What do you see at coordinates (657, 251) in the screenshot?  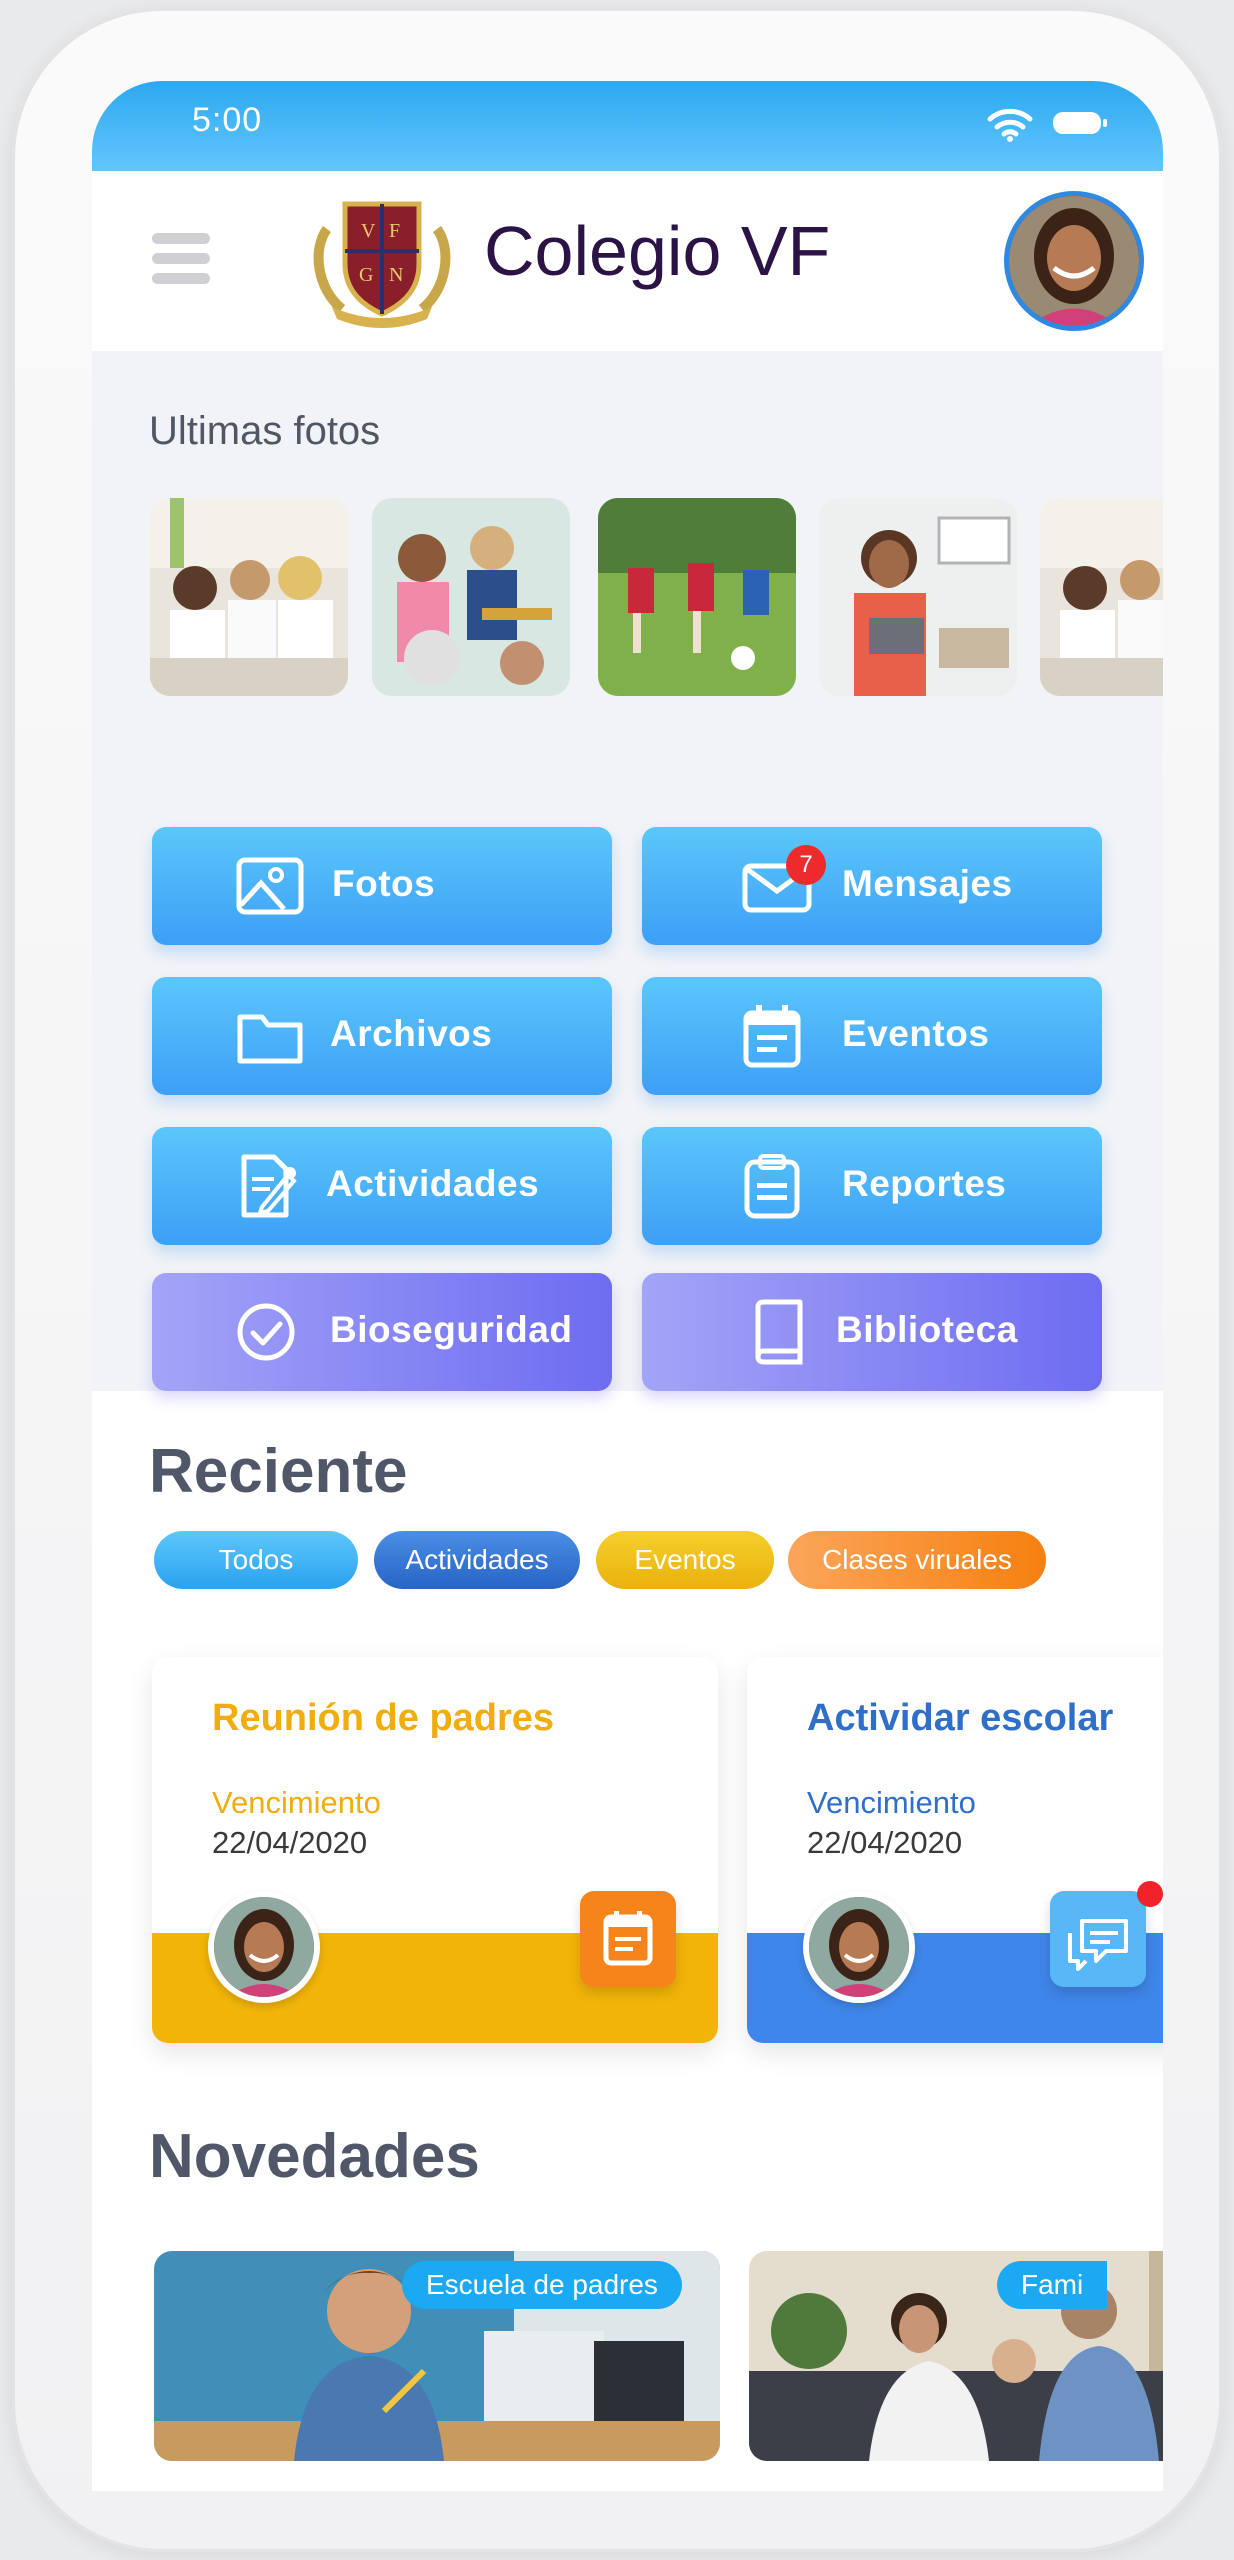 I see `app-title: Colegio VF` at bounding box center [657, 251].